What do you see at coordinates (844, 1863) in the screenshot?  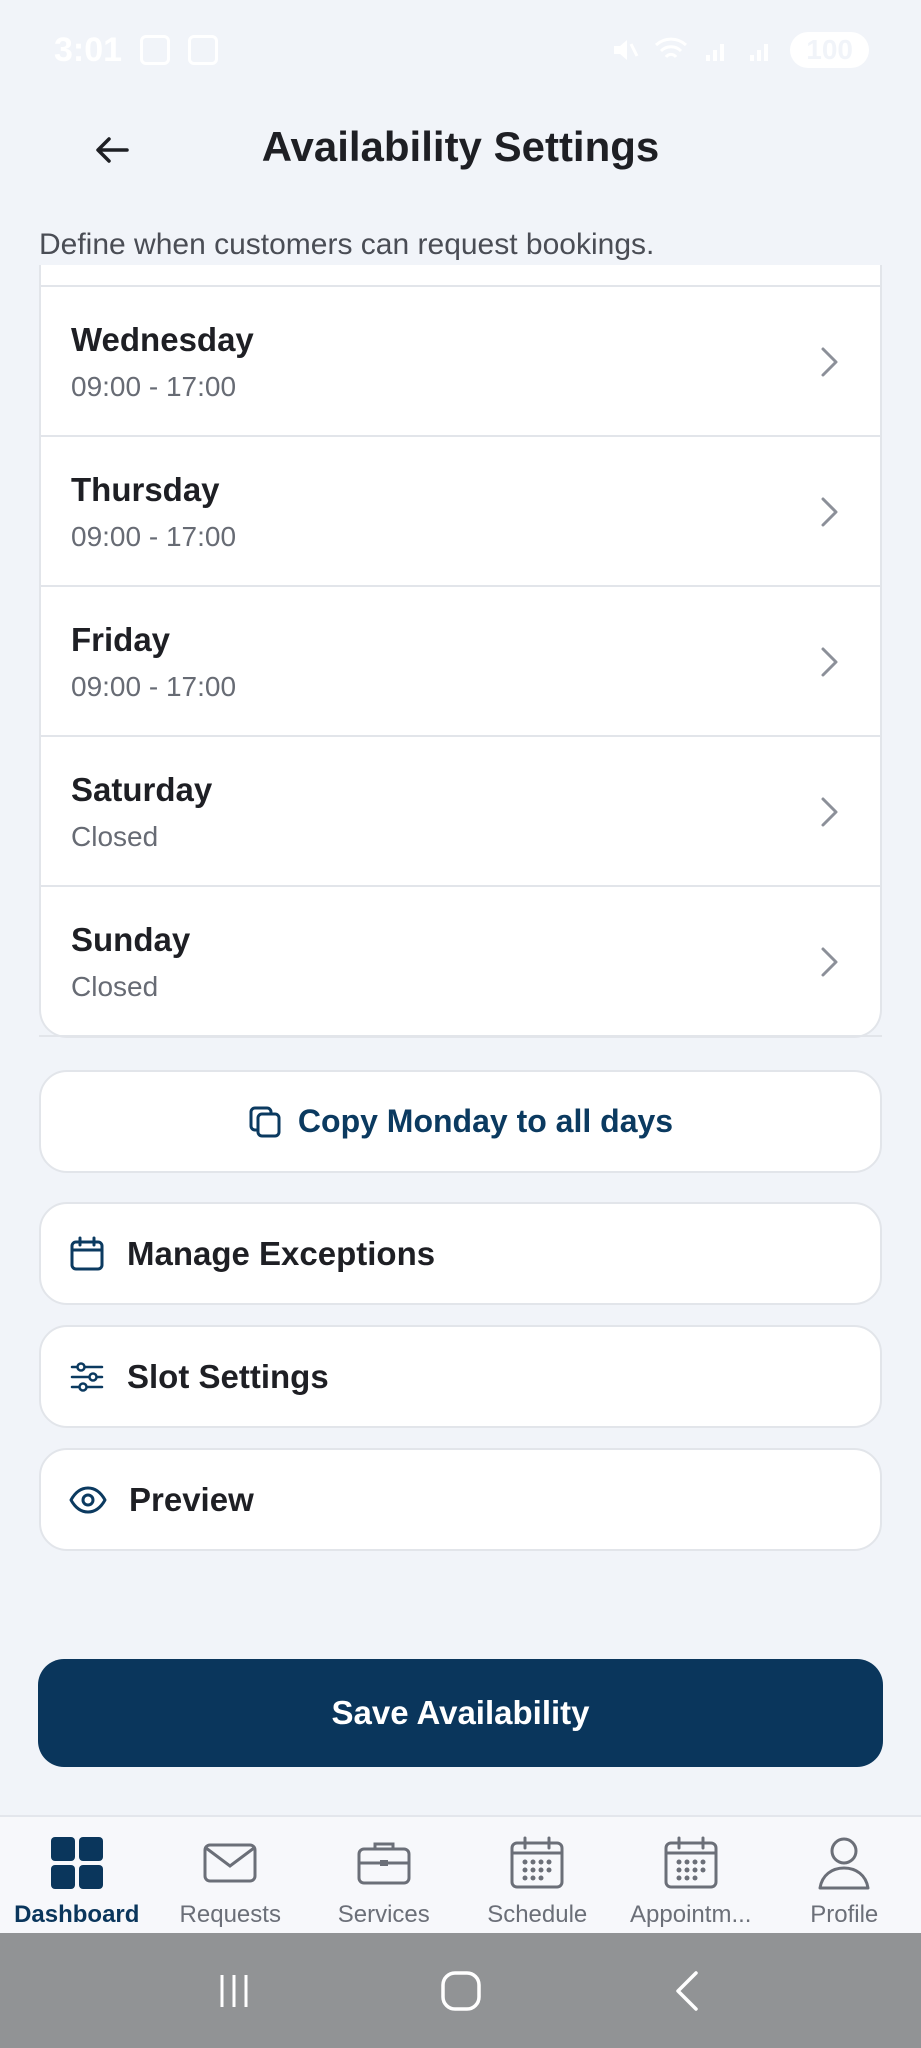 I see `person-icon` at bounding box center [844, 1863].